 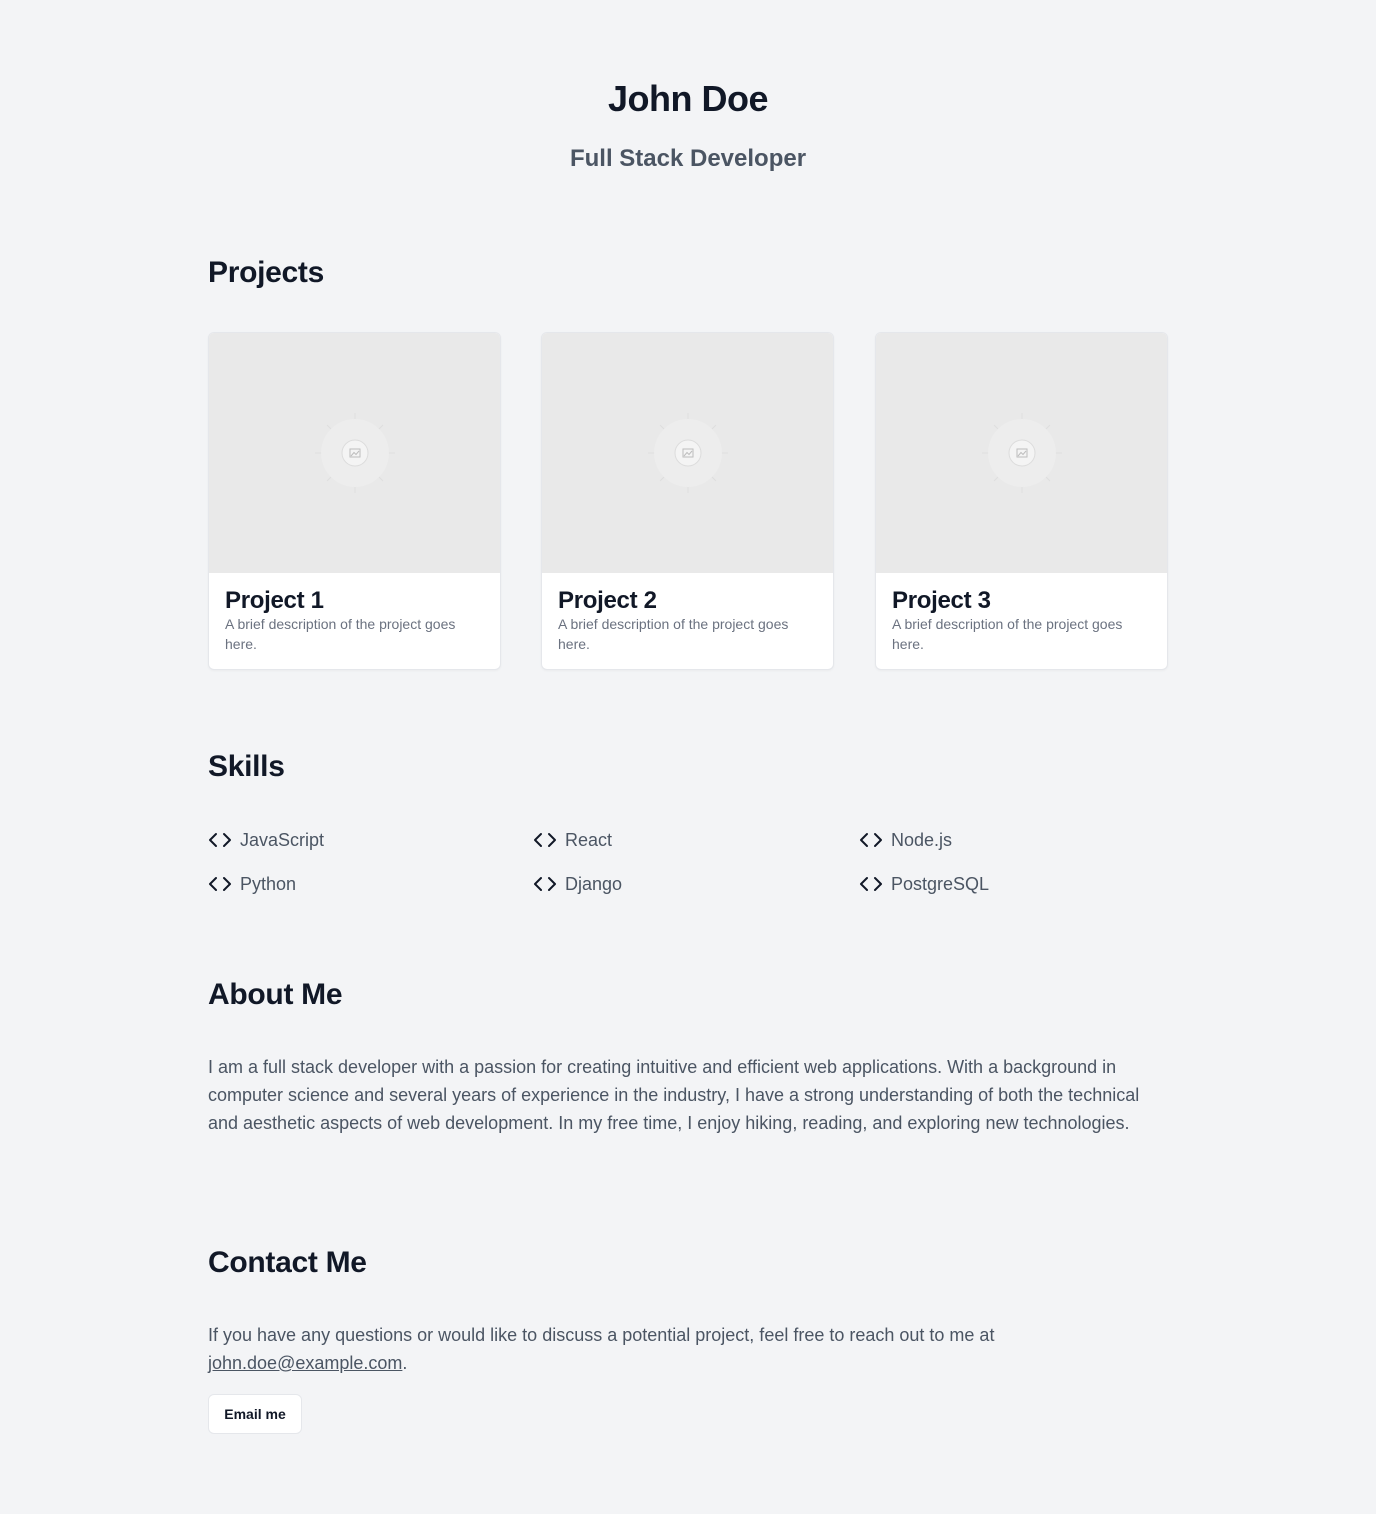 I want to click on email-me-button: Email me, so click(x=255, y=1414).